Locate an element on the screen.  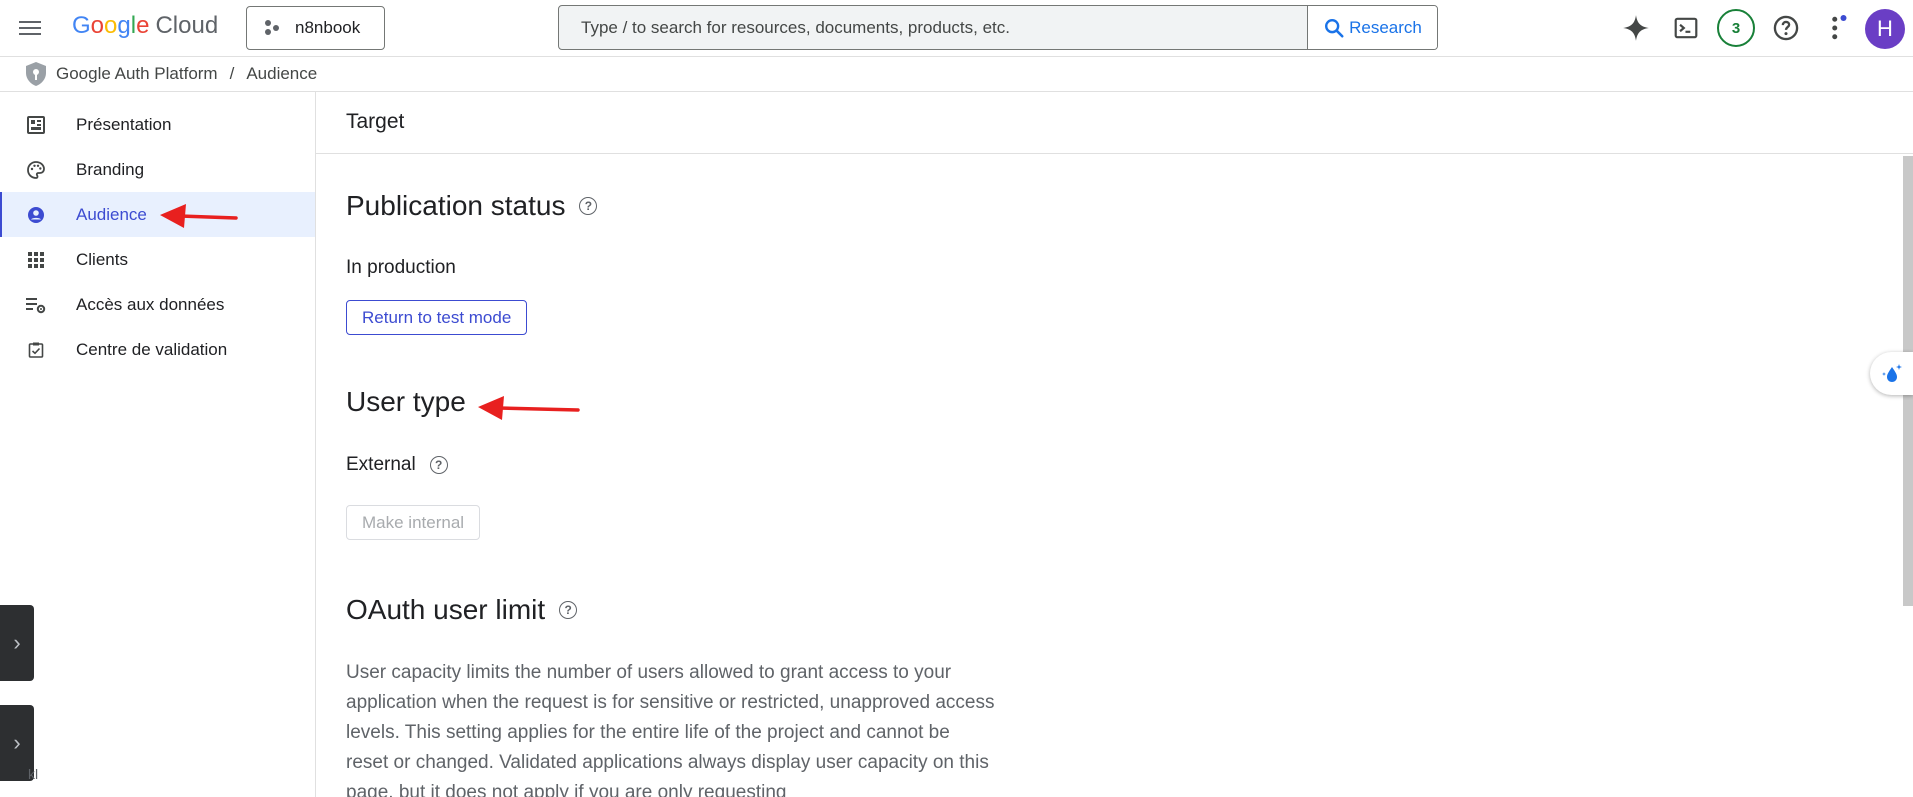
research-button-label: Research is located at coordinates (1385, 27).